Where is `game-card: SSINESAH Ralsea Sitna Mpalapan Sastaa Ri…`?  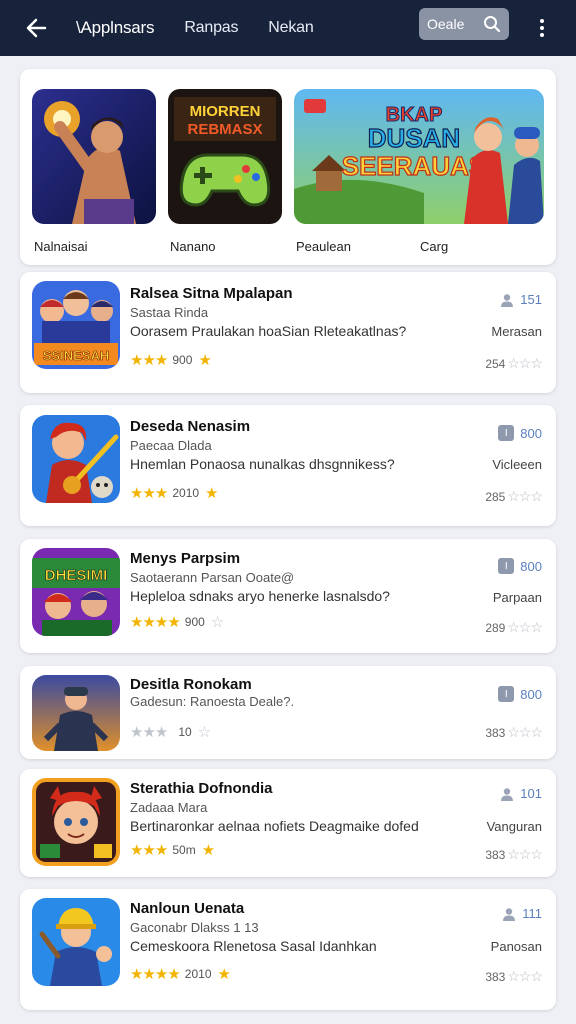 game-card: SSINESAH Ralsea Sitna Mpalapan Sastaa Ri… is located at coordinates (288, 332).